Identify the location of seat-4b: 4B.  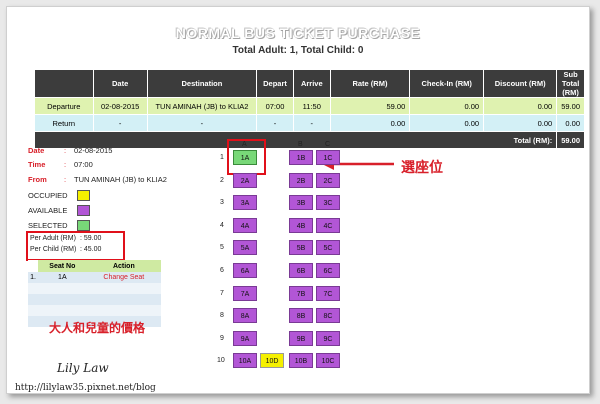
(301, 225).